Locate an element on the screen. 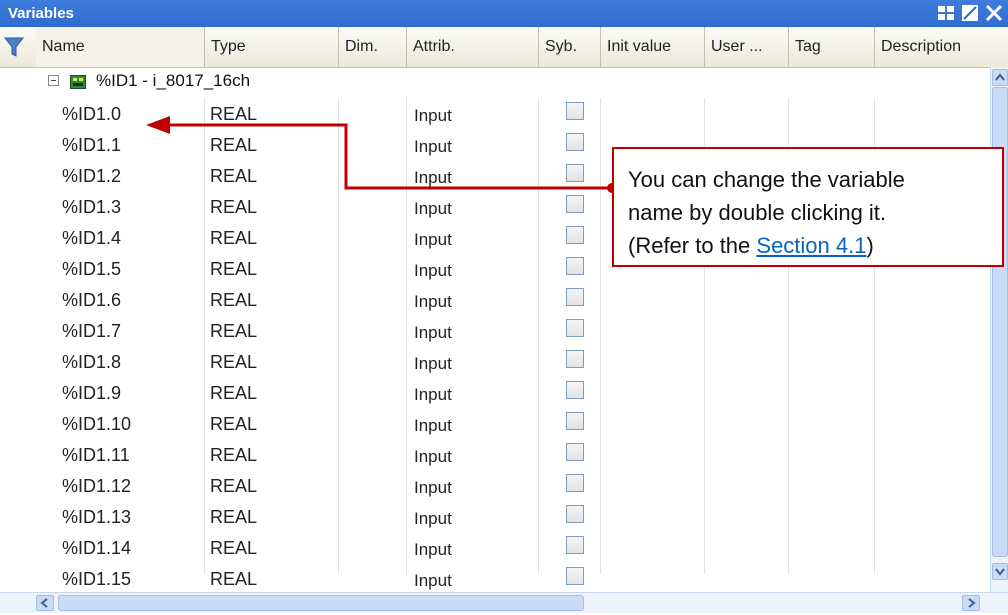 The image size is (1008, 615). column-description: Description is located at coordinates (932, 47).